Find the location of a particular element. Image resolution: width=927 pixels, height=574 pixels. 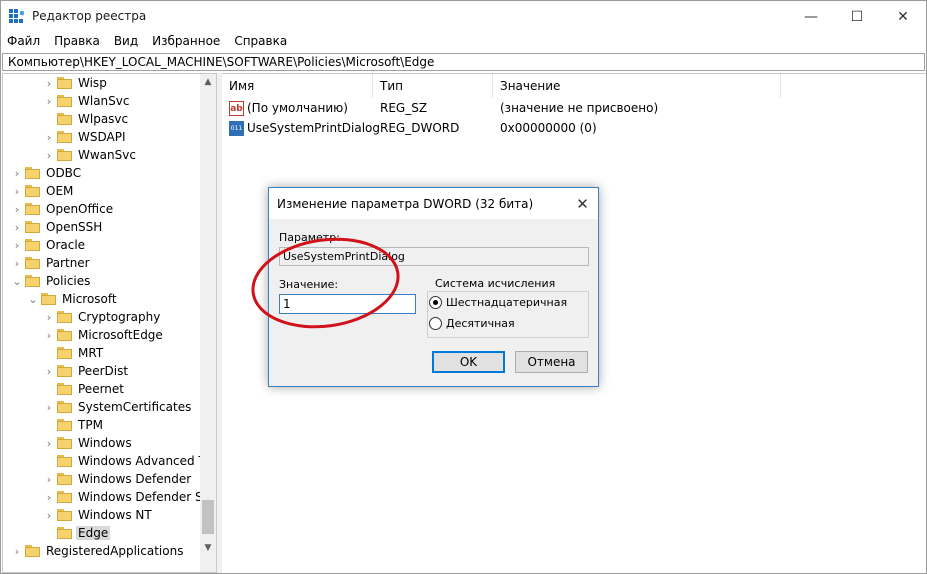

tree-item: › MicrosoftEdge is located at coordinates (104, 335).